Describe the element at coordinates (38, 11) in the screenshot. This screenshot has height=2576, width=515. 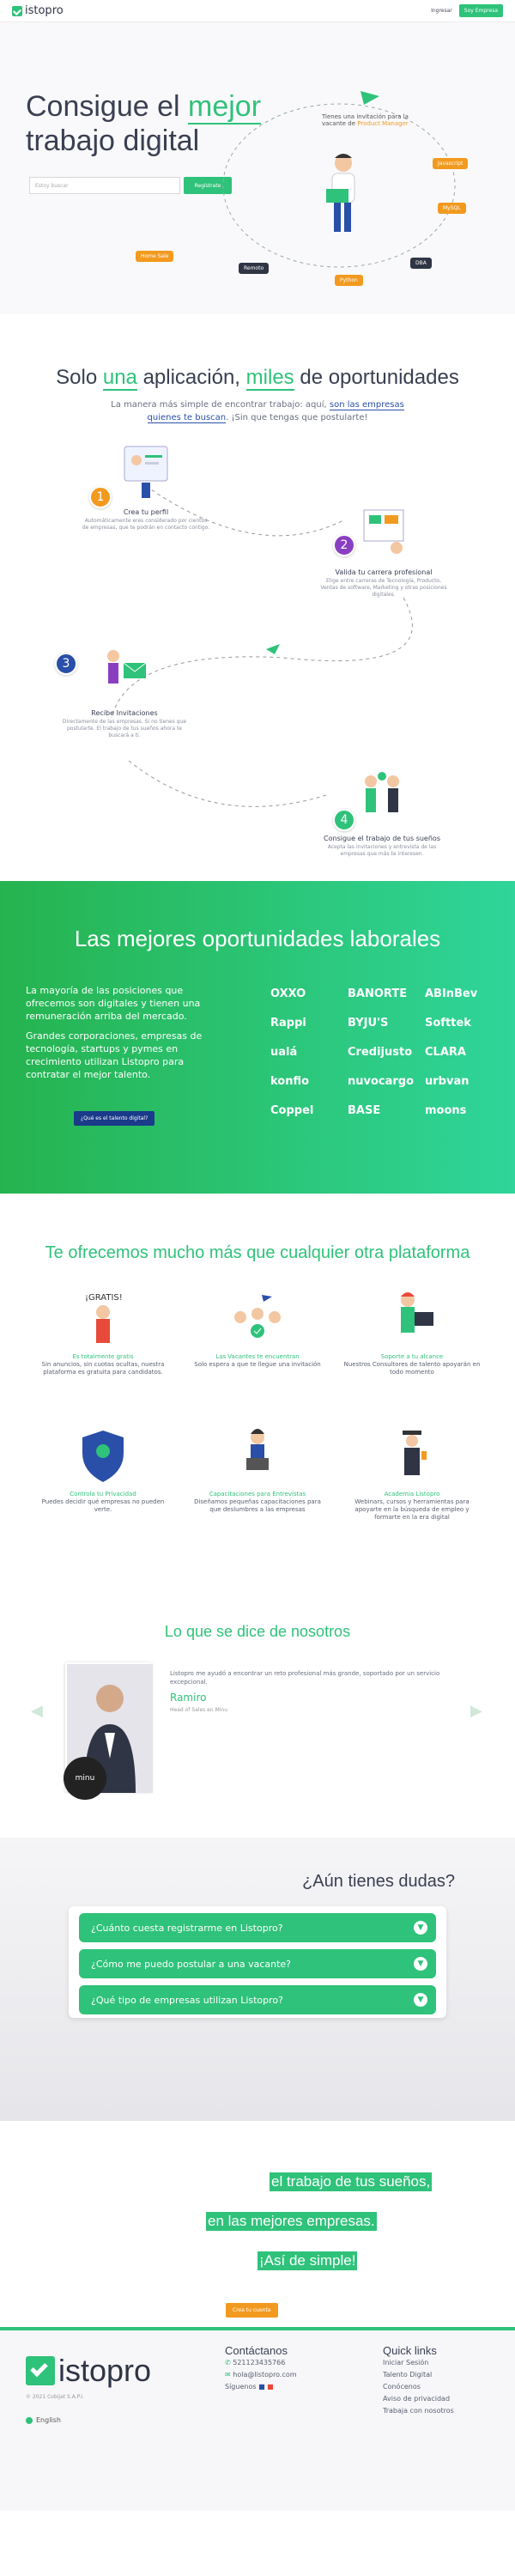
I see `brand-logo: istopro` at that location.